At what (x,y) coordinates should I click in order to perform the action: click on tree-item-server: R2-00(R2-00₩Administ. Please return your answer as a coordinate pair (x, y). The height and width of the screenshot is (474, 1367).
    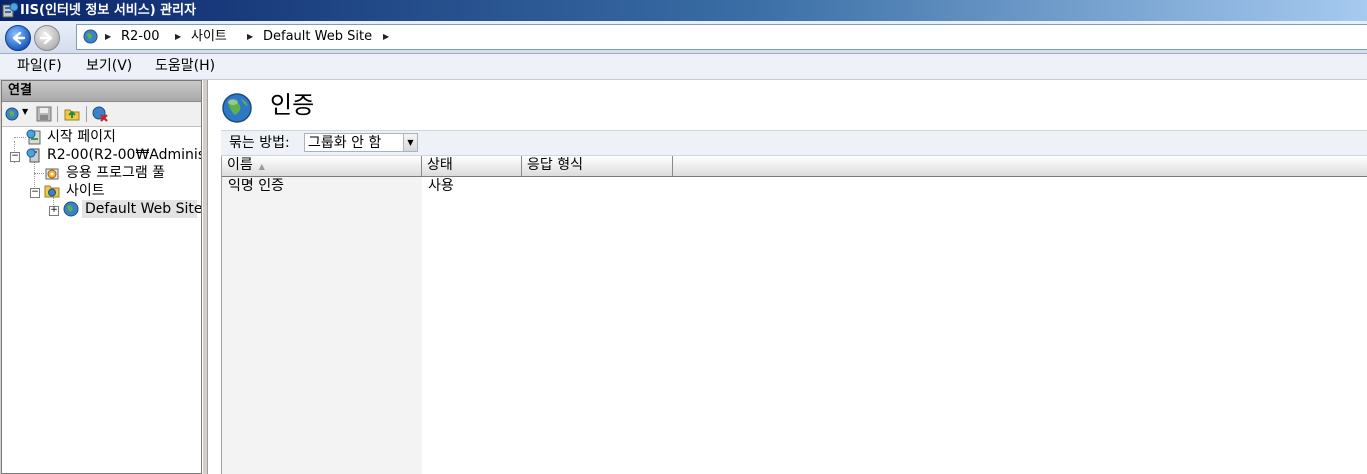
    Looking at the image, I should click on (113, 155).